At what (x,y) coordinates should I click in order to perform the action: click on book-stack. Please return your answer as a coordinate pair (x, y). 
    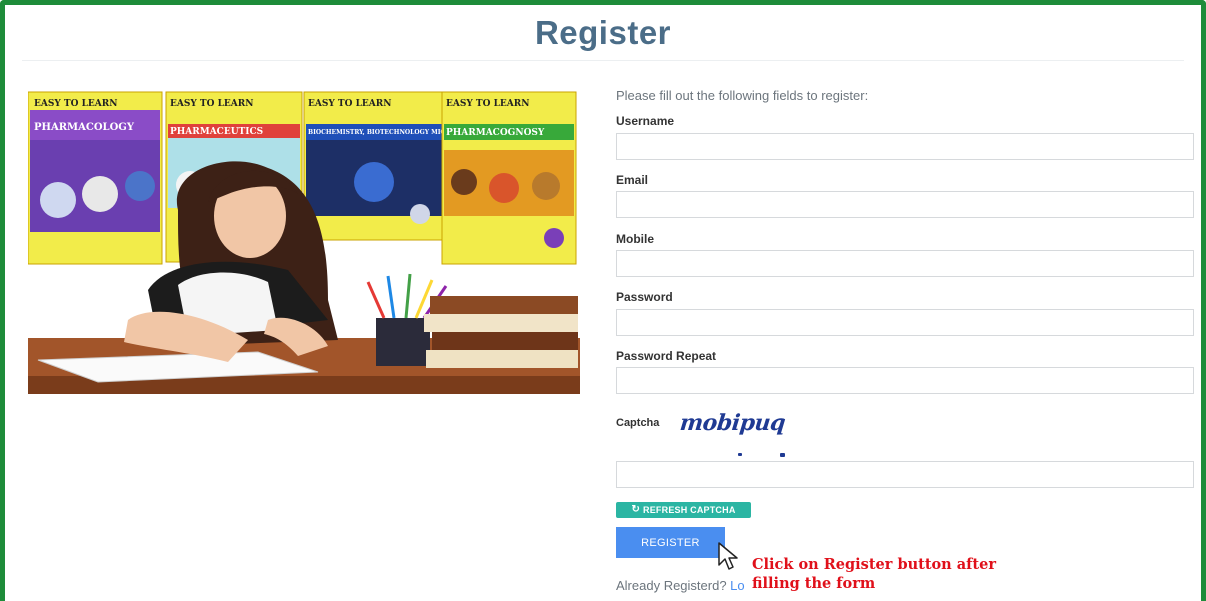
    Looking at the image, I should click on (501, 332).